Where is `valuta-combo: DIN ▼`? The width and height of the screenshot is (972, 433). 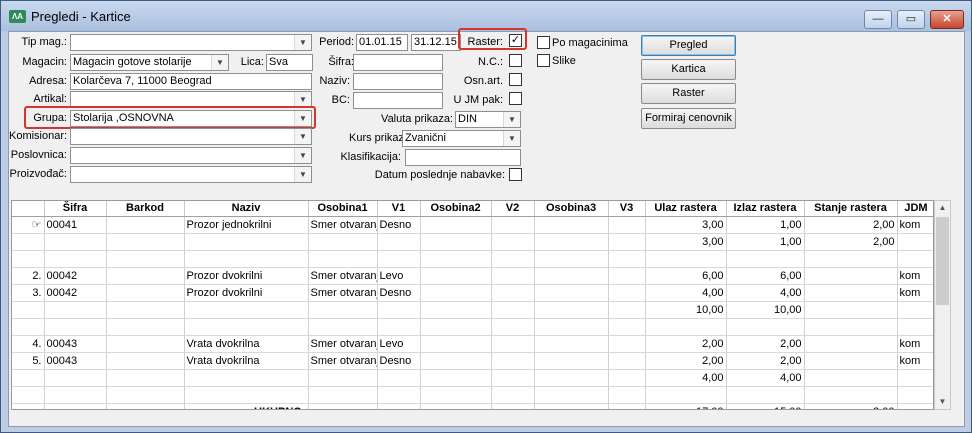 valuta-combo: DIN ▼ is located at coordinates (488, 119).